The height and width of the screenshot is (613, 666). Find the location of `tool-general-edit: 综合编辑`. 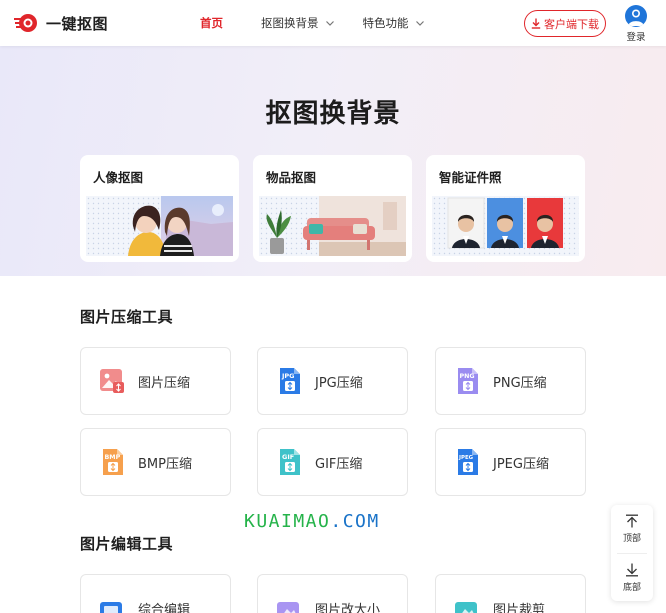

tool-general-edit: 综合编辑 is located at coordinates (155, 593).